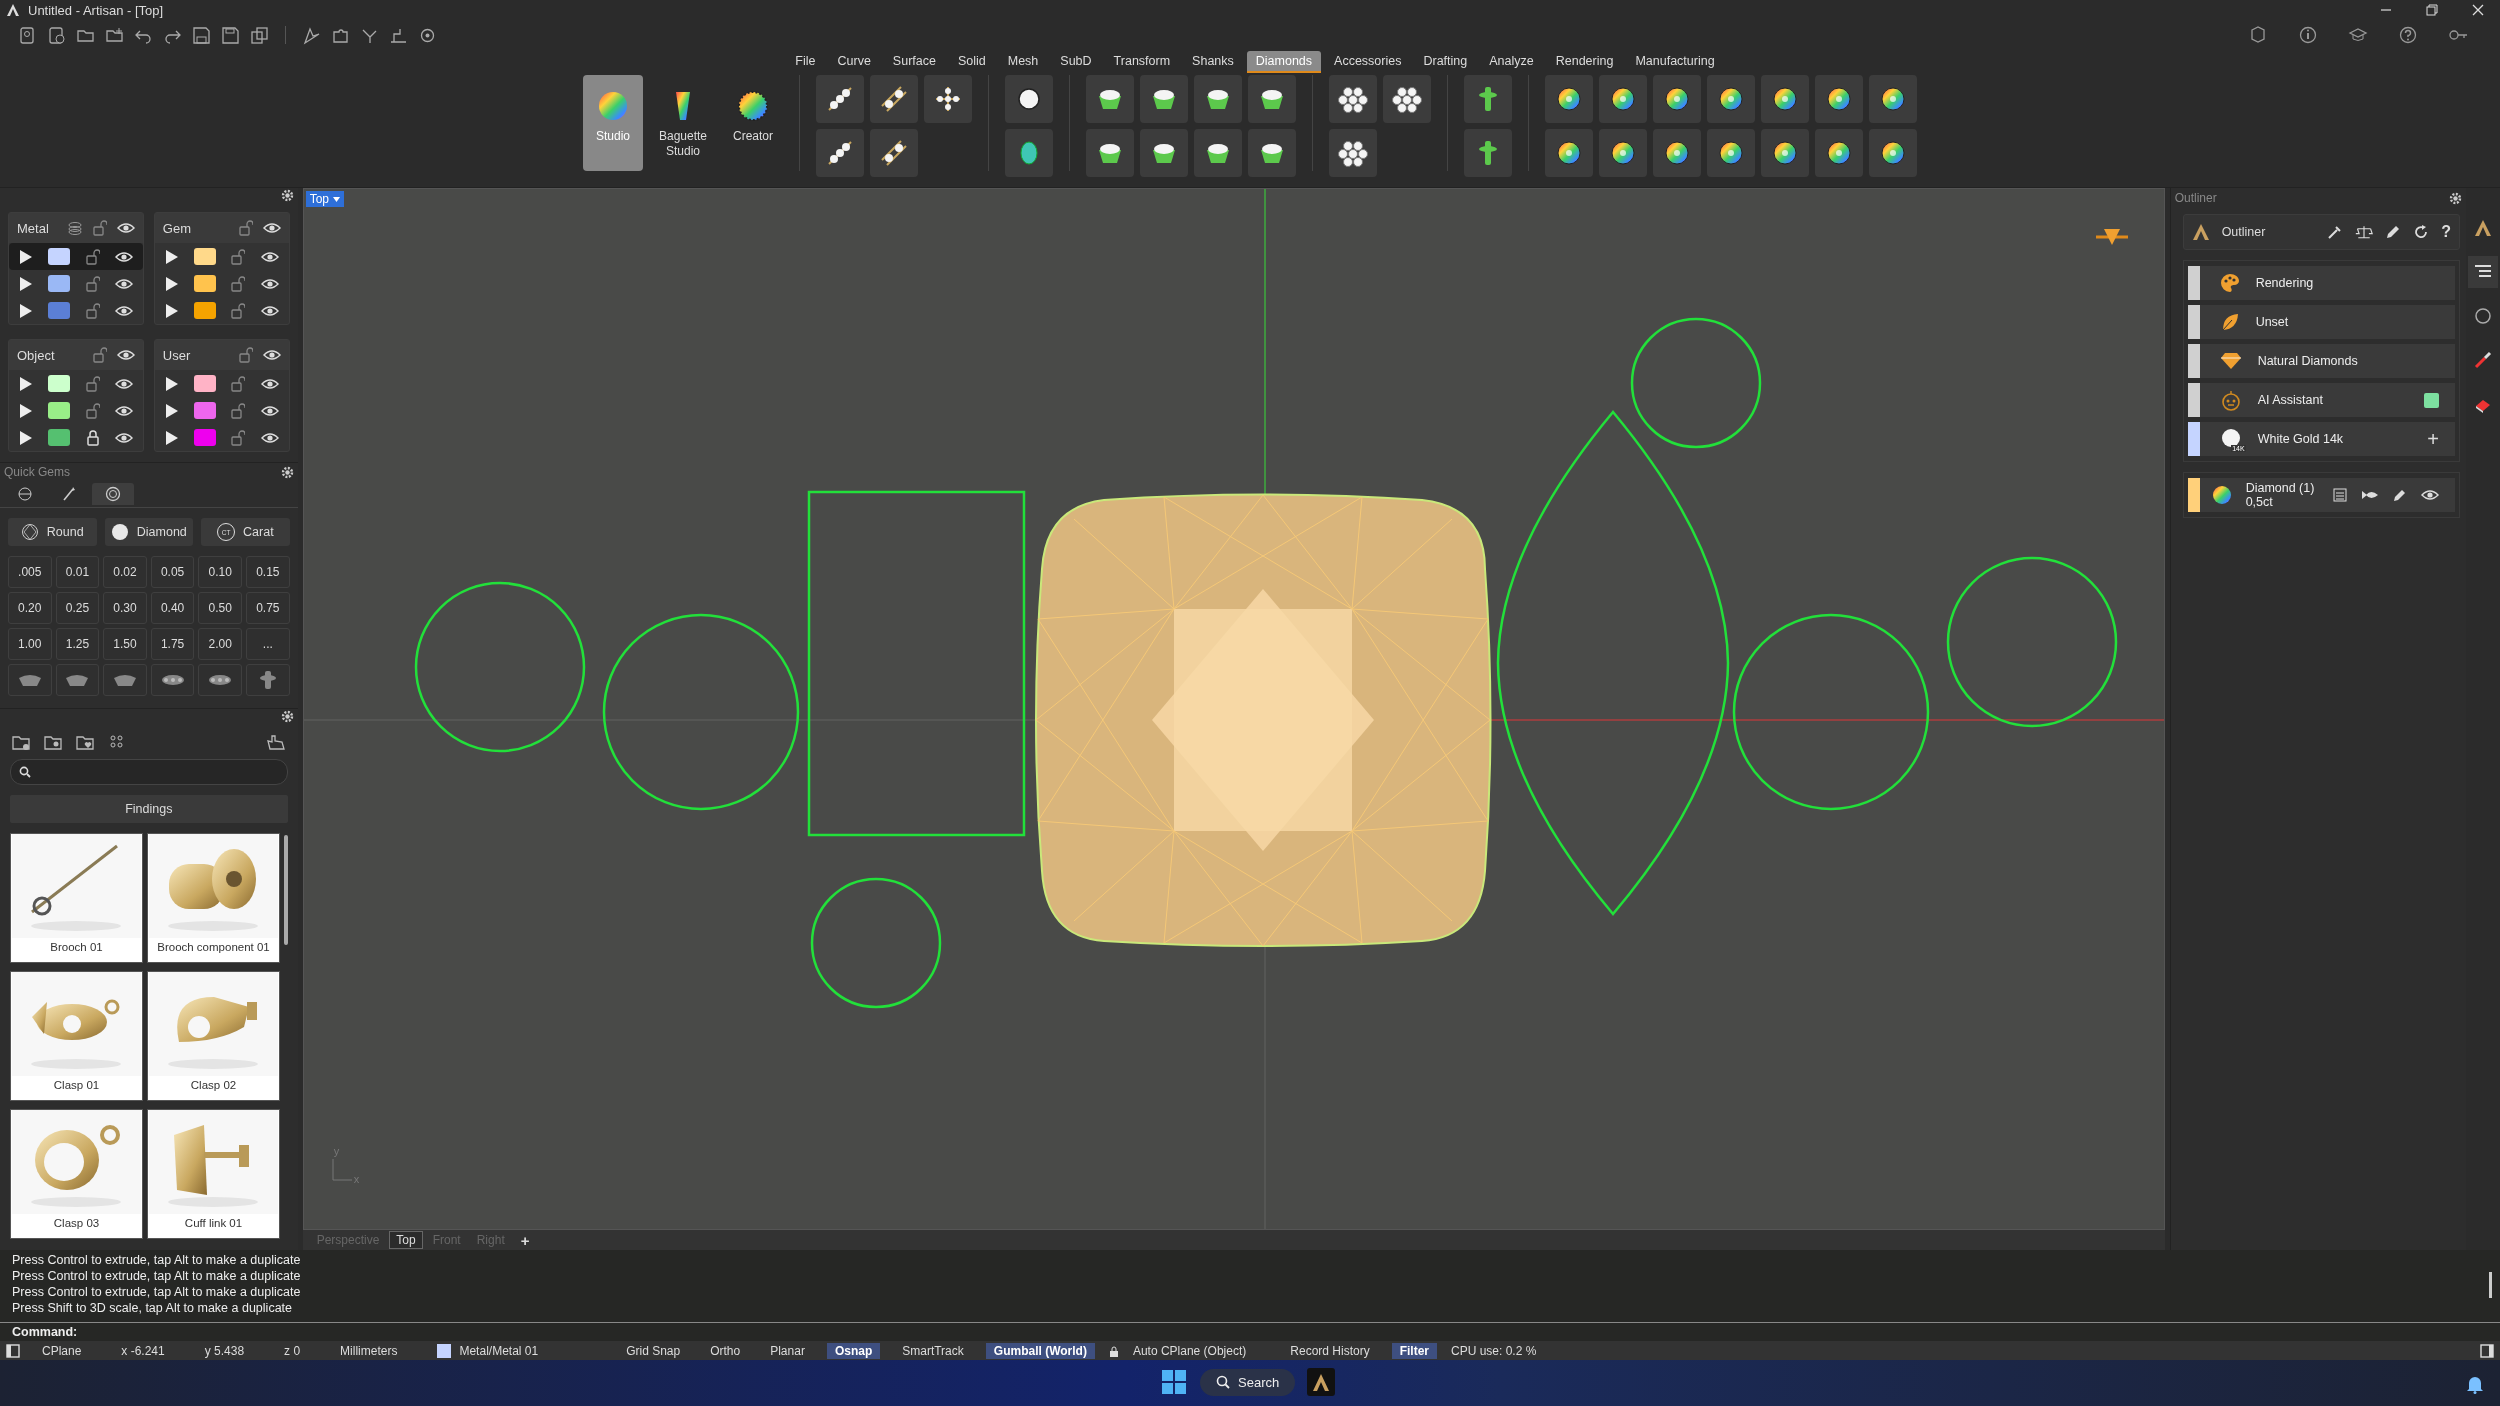 The width and height of the screenshot is (2500, 1406). Describe the element at coordinates (172, 608) in the screenshot. I see `size-button: 0.40` at that location.